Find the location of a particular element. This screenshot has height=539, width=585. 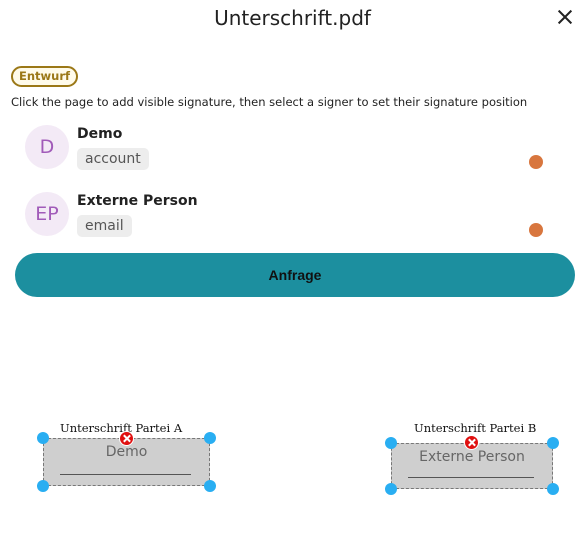

request-button: Anfrage is located at coordinates (295, 275).